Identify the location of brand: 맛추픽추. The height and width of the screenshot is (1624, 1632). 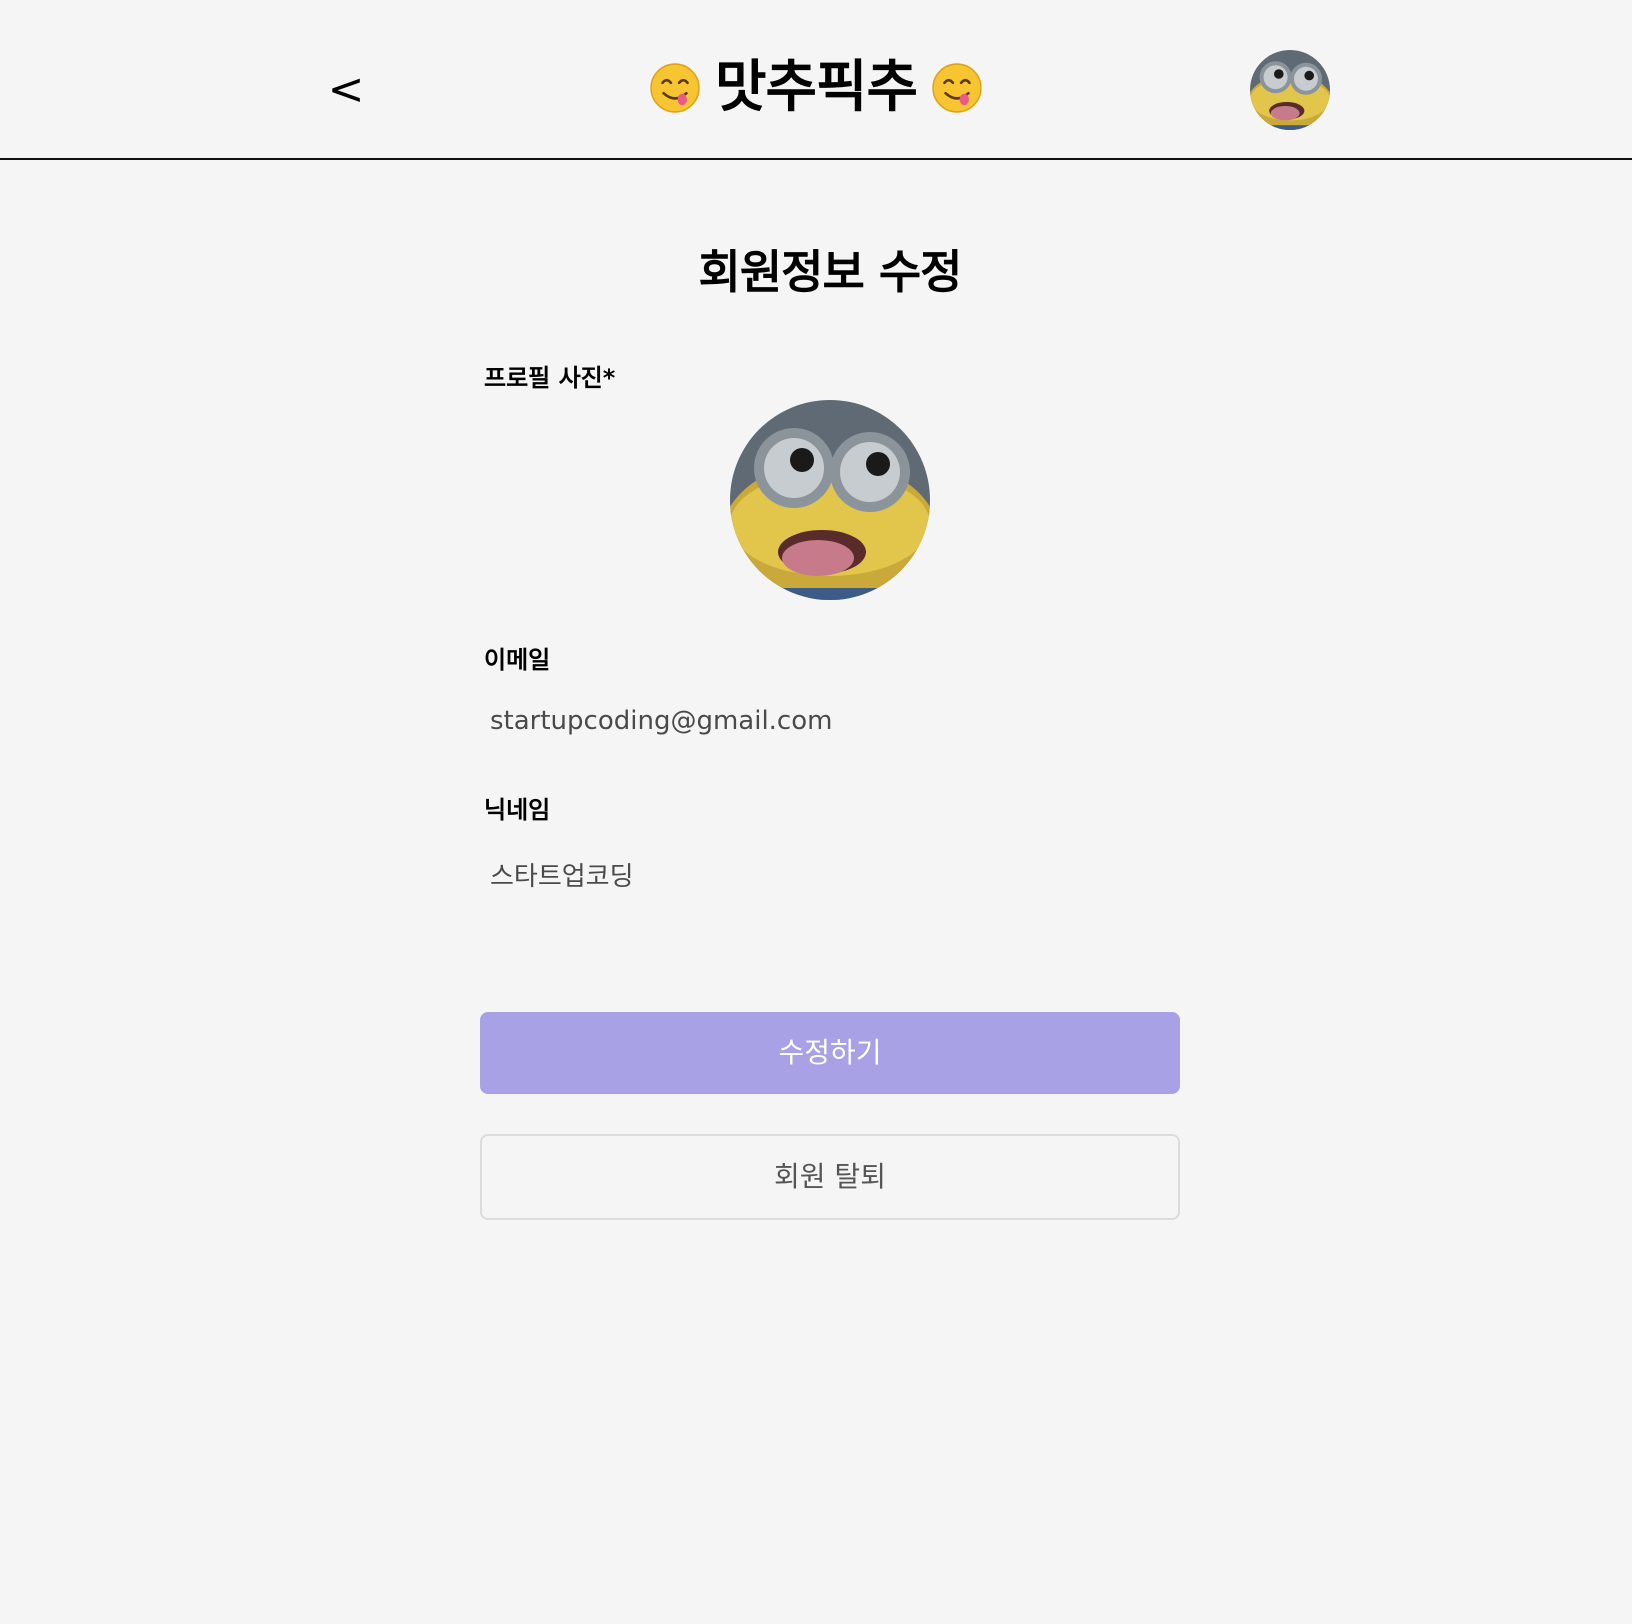
(816, 88).